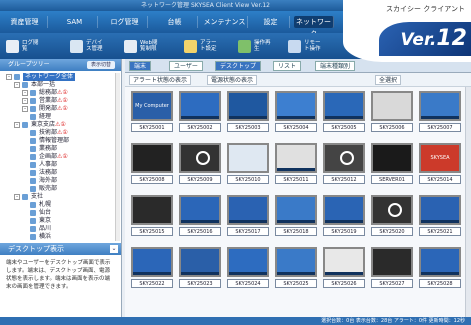 Image resolution: width=471 pixels, height=325 pixels. Describe the element at coordinates (152, 272) in the screenshot. I see `computer-tile: SKY25022` at that location.